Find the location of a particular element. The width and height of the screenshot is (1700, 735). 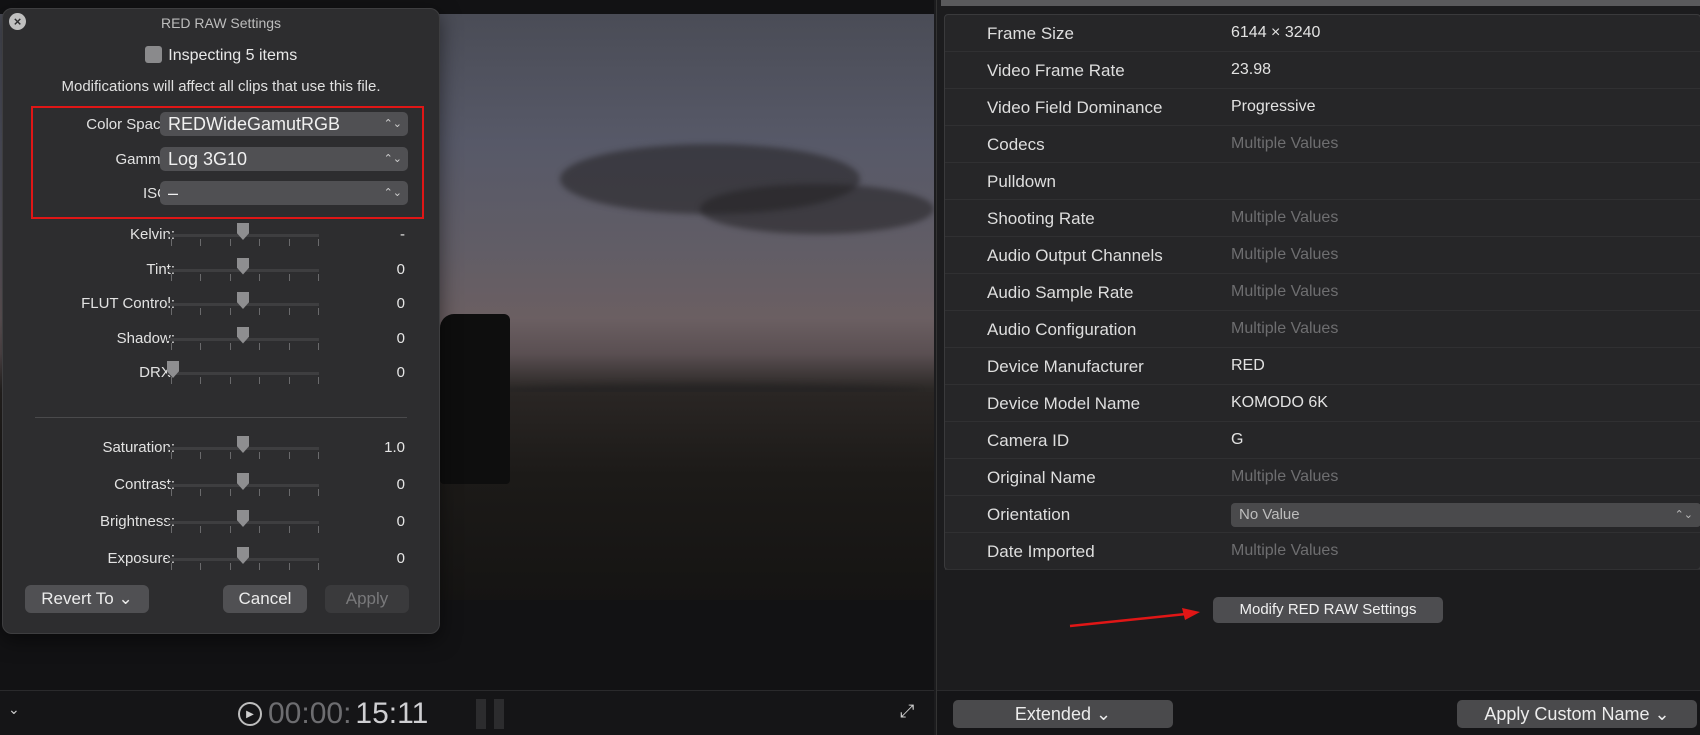

transport-bar: ⌄ ▶ 00:00: 15:11 ⤢ is located at coordinates (467, 712).